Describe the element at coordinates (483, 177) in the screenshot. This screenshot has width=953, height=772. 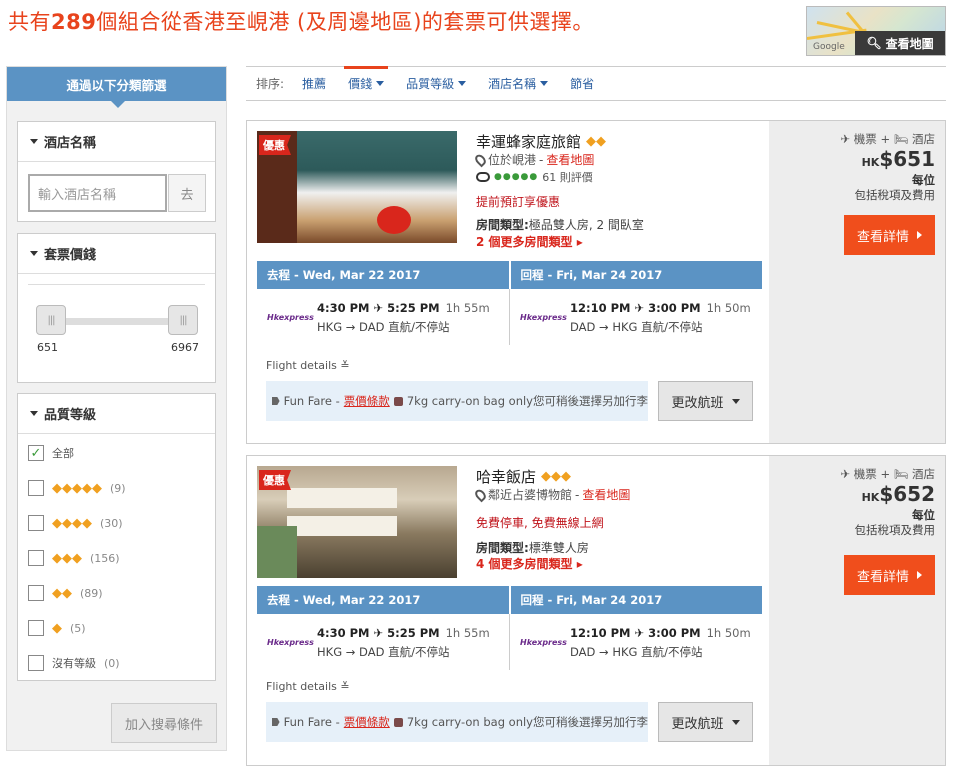
I see `tripadvisor-owl-icon` at that location.